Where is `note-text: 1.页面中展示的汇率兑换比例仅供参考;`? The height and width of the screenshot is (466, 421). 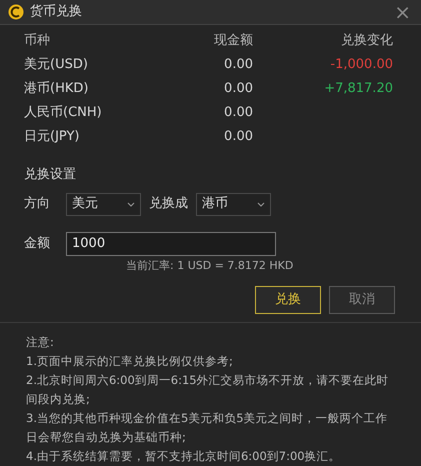 note-text: 1.页面中展示的汇率兑换比例仅供参考; is located at coordinates (130, 361).